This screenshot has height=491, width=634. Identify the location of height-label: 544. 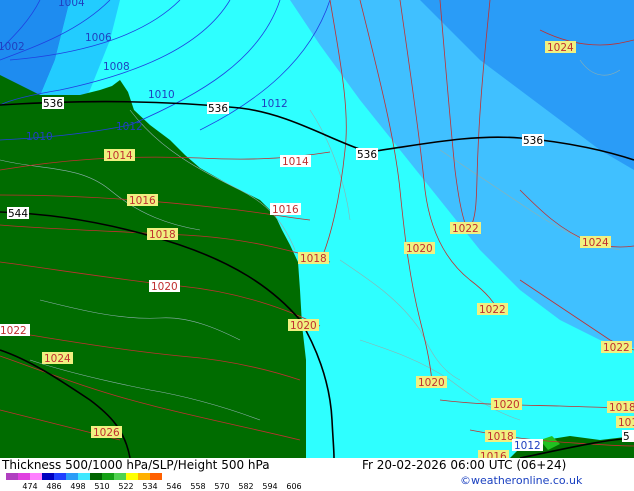
(18, 213).